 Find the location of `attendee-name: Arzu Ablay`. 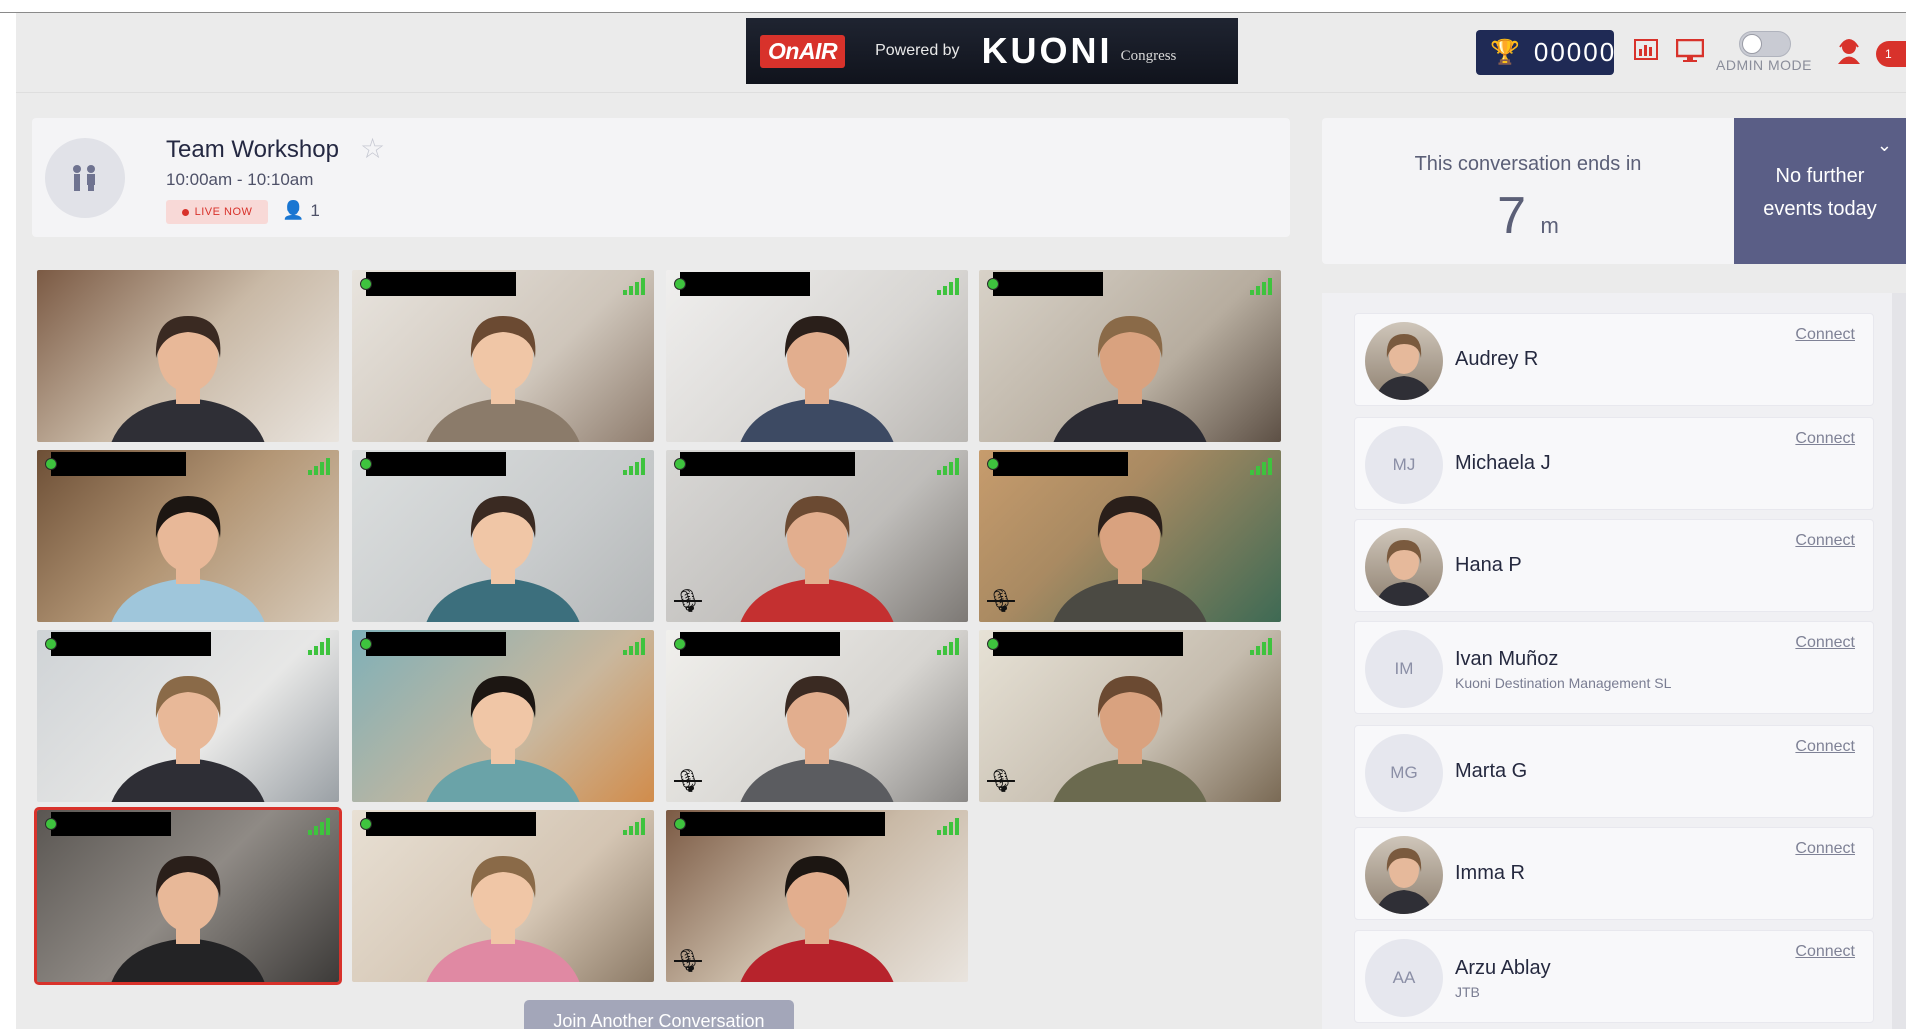

attendee-name: Arzu Ablay is located at coordinates (1503, 968).